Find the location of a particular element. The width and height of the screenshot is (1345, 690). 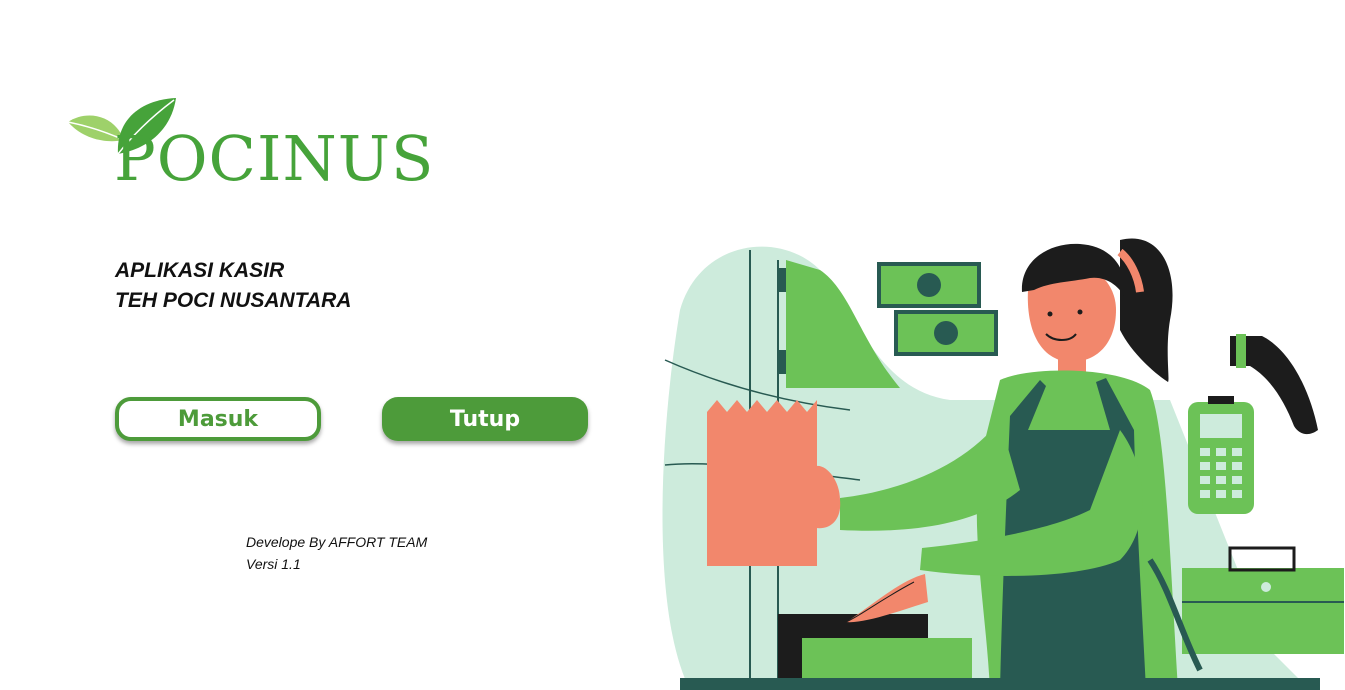

logo-wordmark: POCINUS is located at coordinates (274, 158).